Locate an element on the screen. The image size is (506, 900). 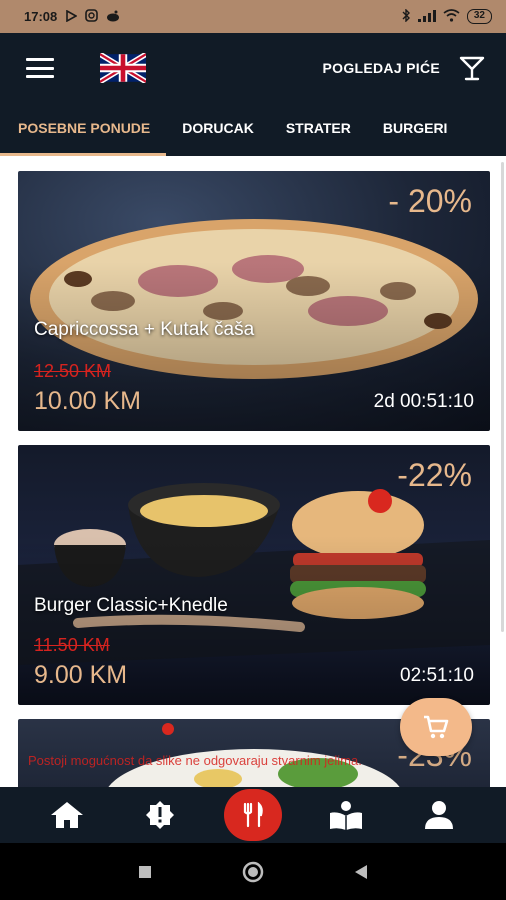
status-bar: 17:08 32 is located at coordinates (253, 16).